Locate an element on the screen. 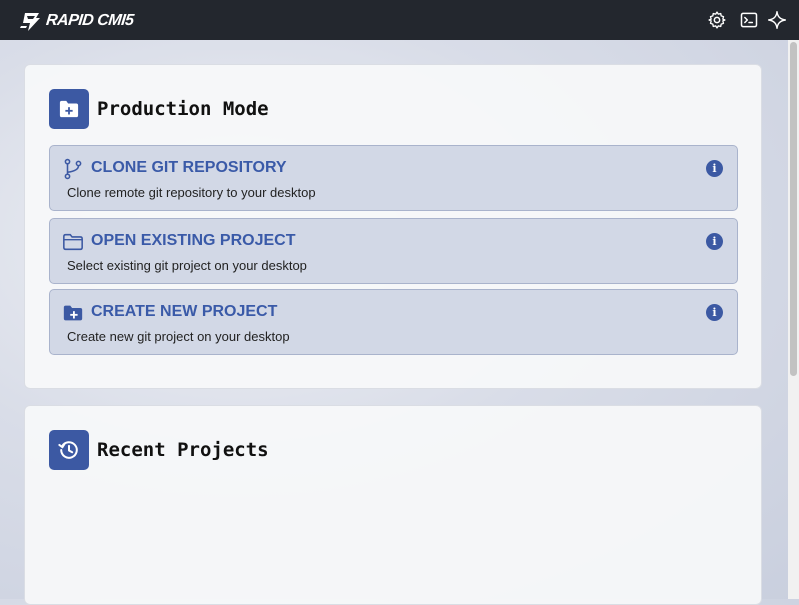 The image size is (799, 605). gear-icon is located at coordinates (717, 20).